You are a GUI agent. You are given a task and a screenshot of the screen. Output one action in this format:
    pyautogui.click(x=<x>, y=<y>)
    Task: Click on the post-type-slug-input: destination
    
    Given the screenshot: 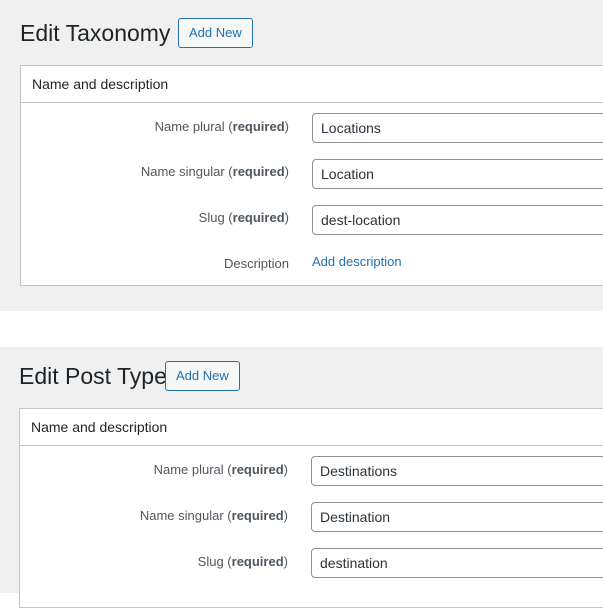 What is the action you would take?
    pyautogui.click(x=457, y=563)
    